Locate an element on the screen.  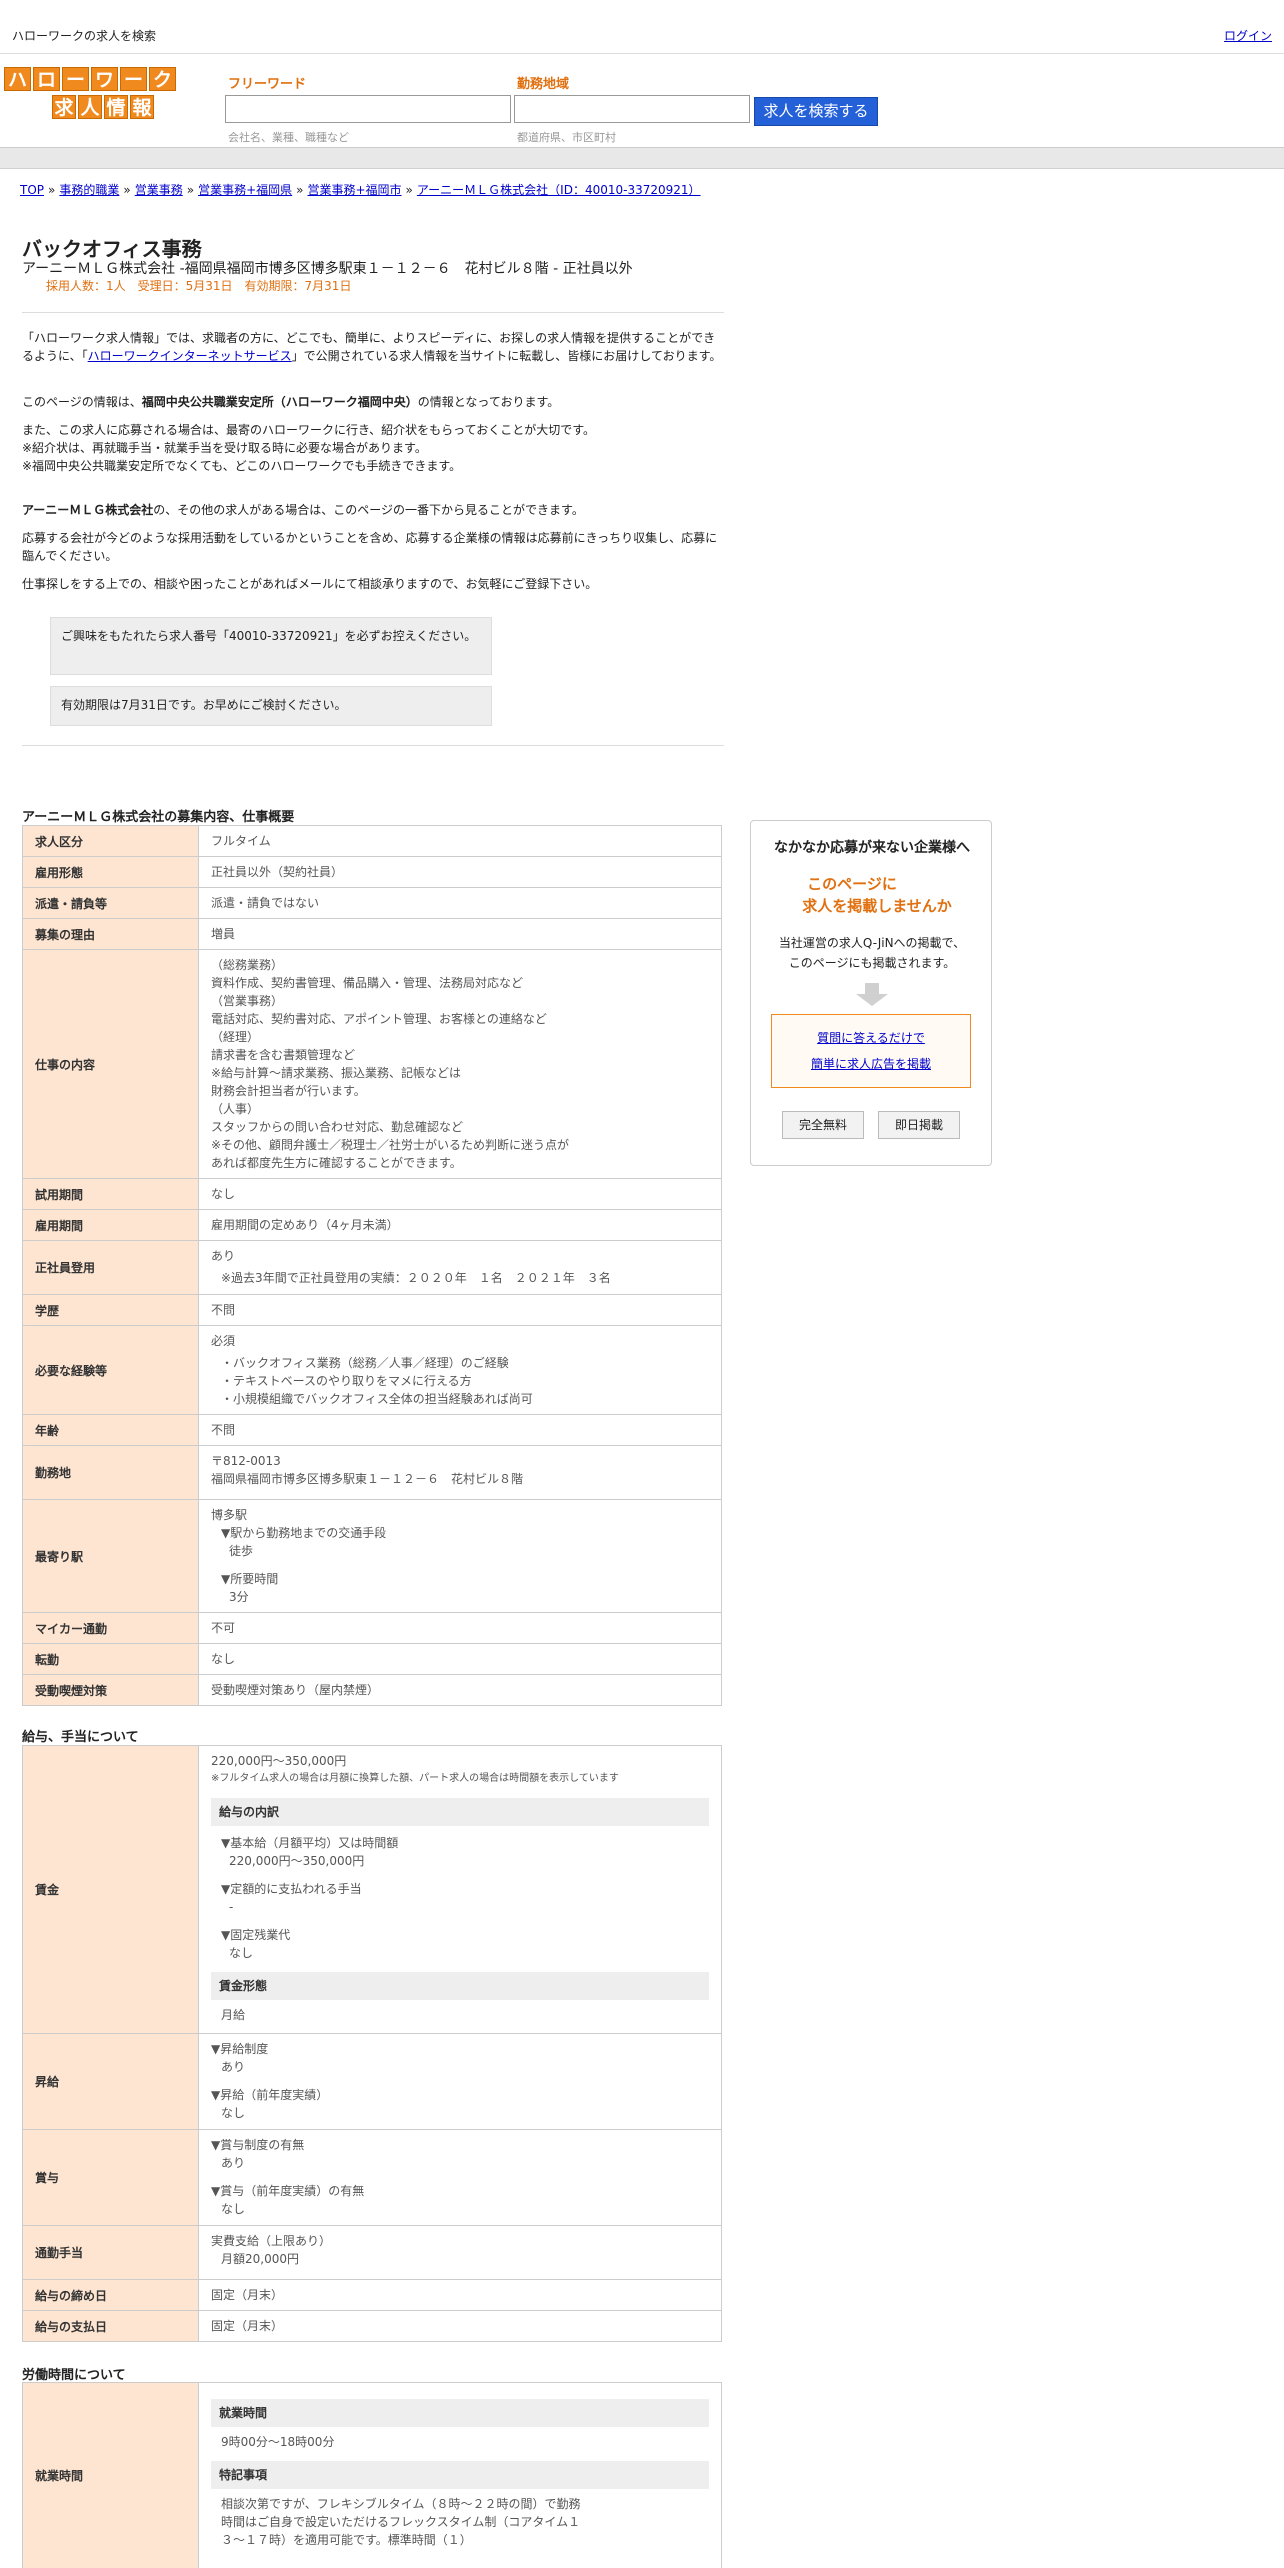
row-label: 給与の支払日 is located at coordinates (110, 2326).